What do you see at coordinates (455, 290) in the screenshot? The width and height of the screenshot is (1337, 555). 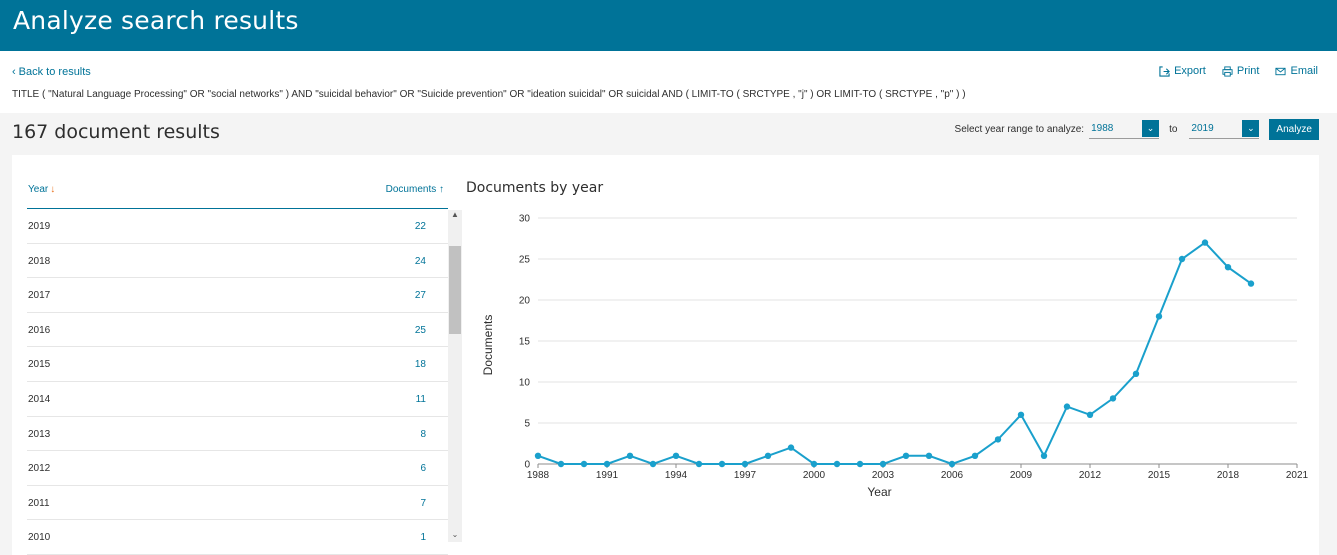 I see `scrollbar-thumb` at bounding box center [455, 290].